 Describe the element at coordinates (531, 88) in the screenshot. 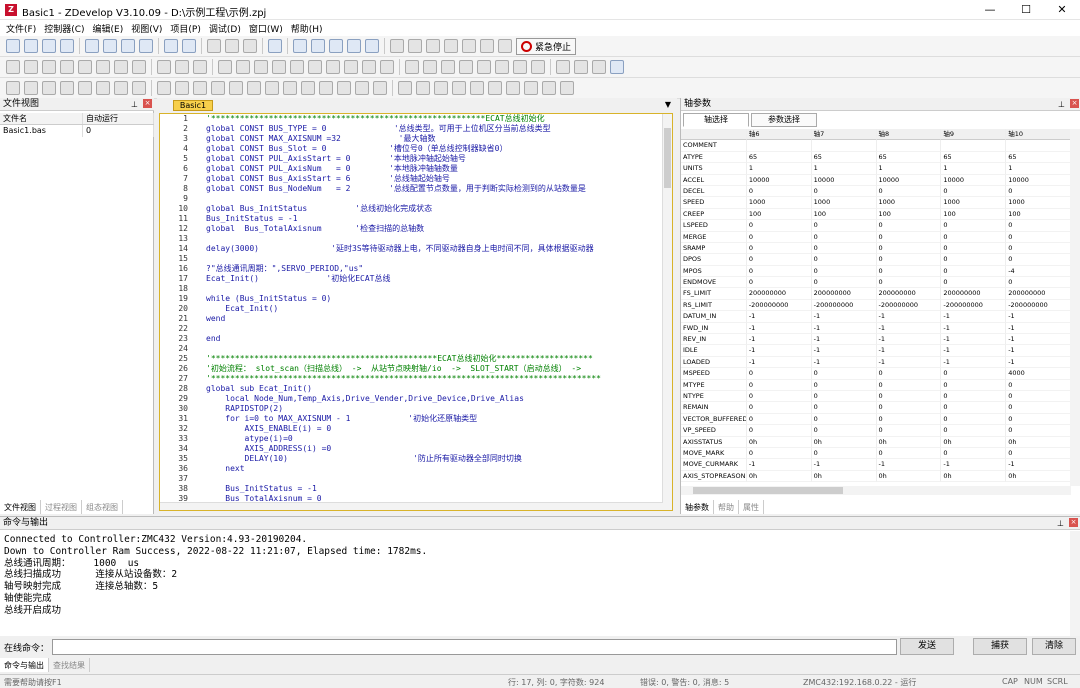

I see `ladder-hline-icon` at that location.